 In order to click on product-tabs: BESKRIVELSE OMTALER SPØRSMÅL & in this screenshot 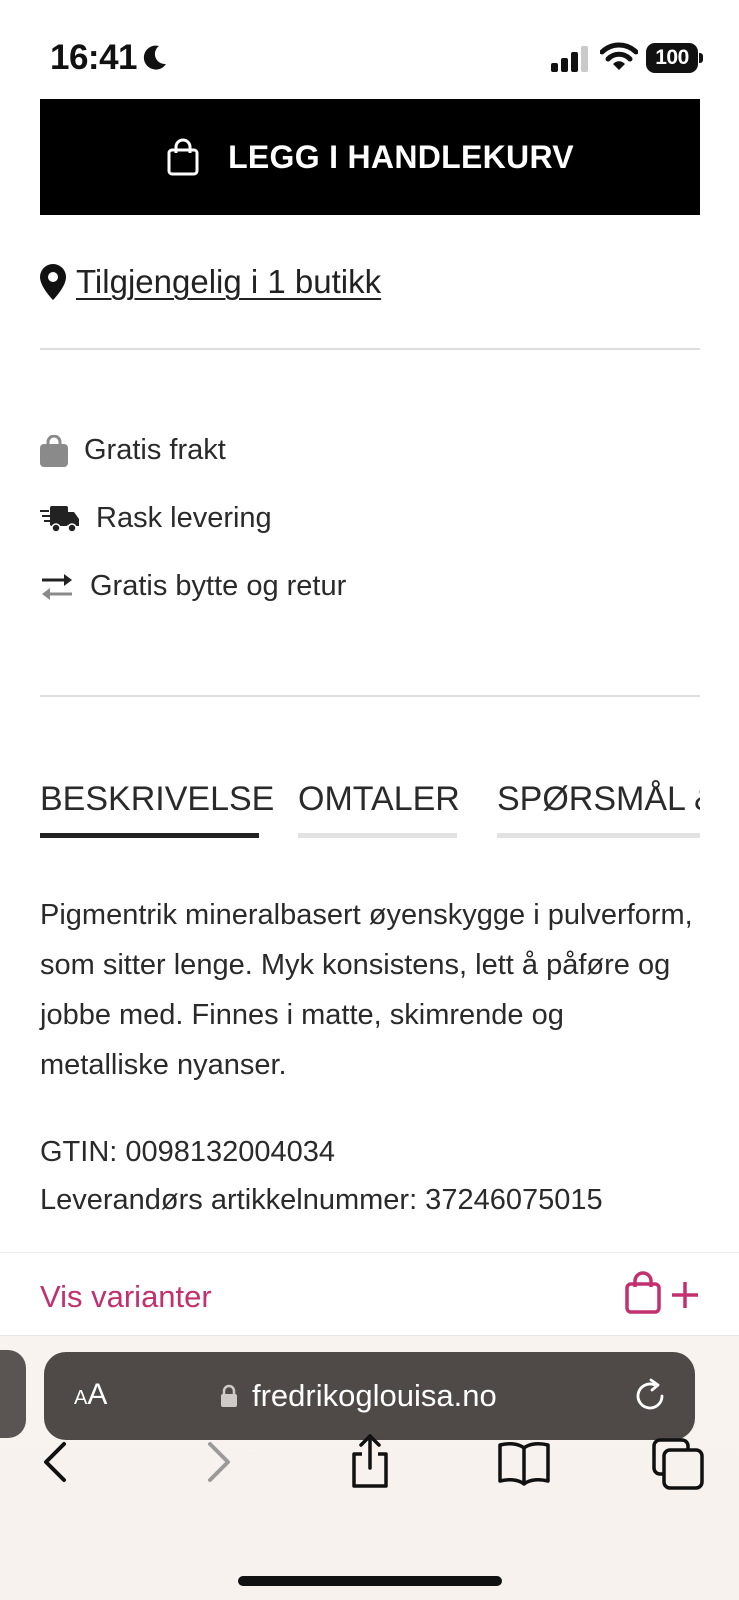, I will do `click(370, 810)`.